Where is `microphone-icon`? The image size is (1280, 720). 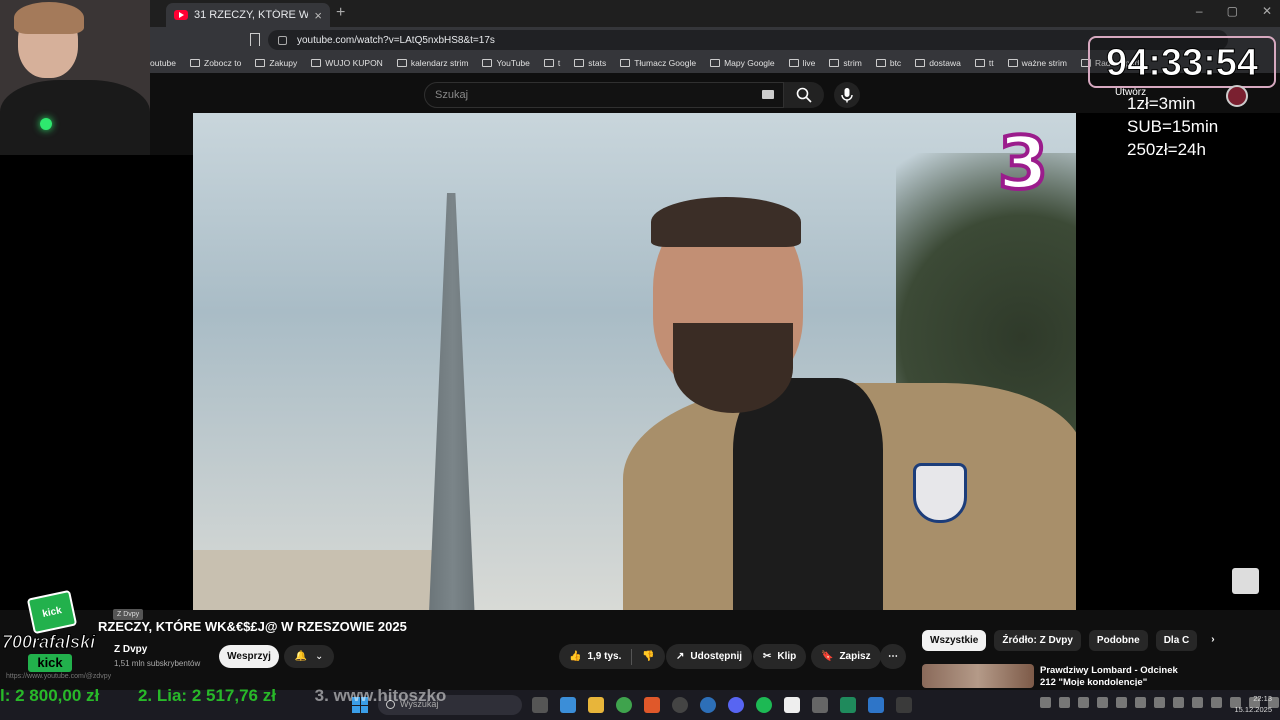
microphone-icon is located at coordinates (847, 95).